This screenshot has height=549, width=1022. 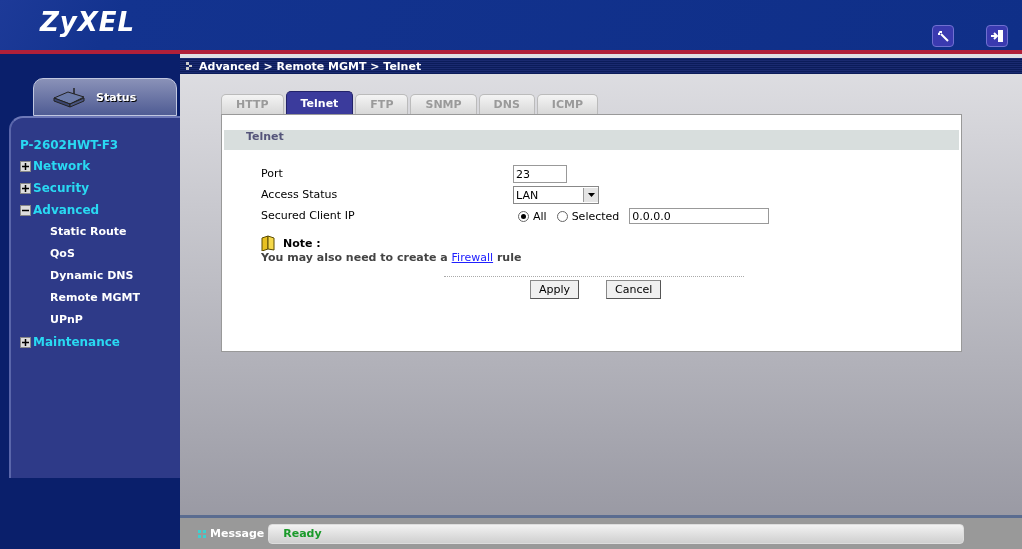 What do you see at coordinates (115, 320) in the screenshot?
I see `submenu-item: UPnP` at bounding box center [115, 320].